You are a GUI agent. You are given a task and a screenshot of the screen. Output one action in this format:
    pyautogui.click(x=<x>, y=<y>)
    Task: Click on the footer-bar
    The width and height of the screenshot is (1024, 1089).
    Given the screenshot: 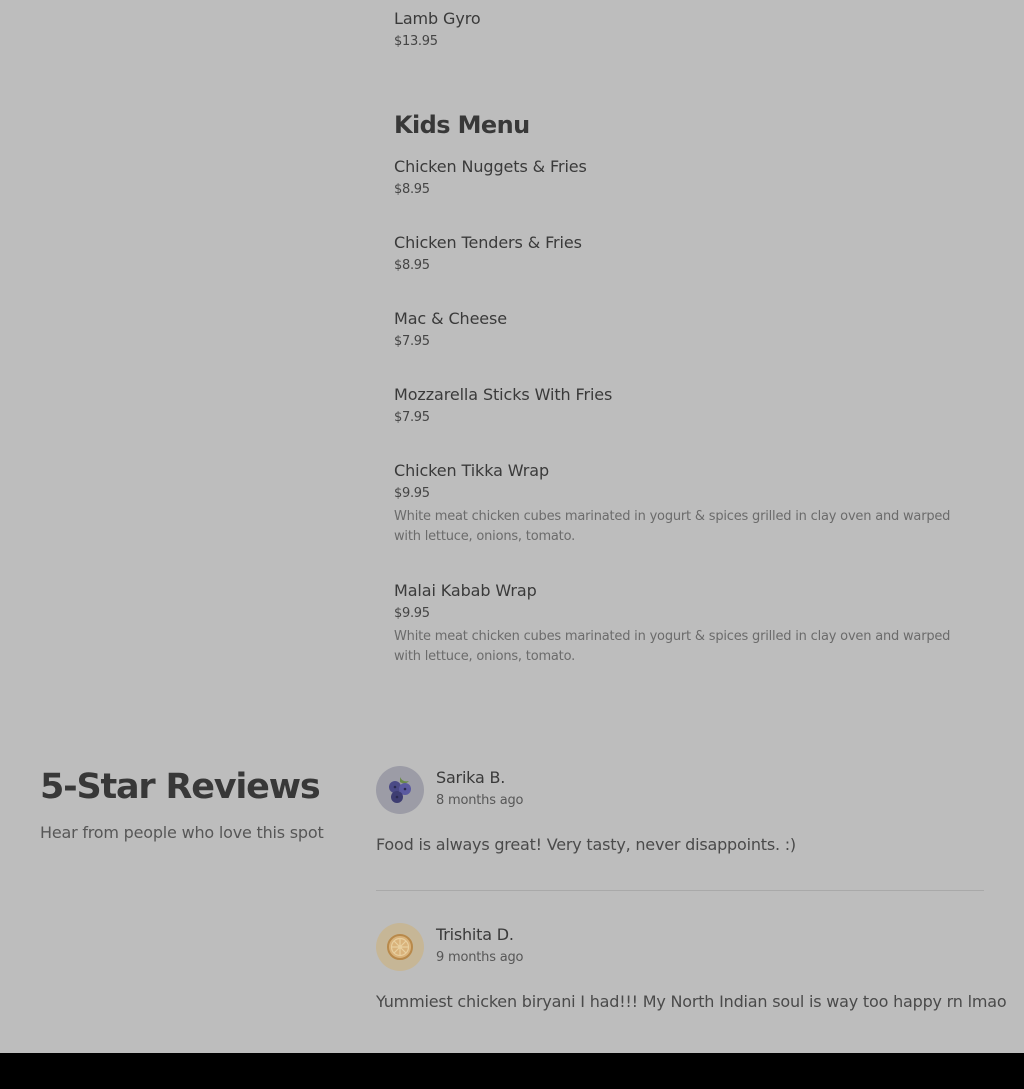 What is the action you would take?
    pyautogui.click(x=512, y=1071)
    